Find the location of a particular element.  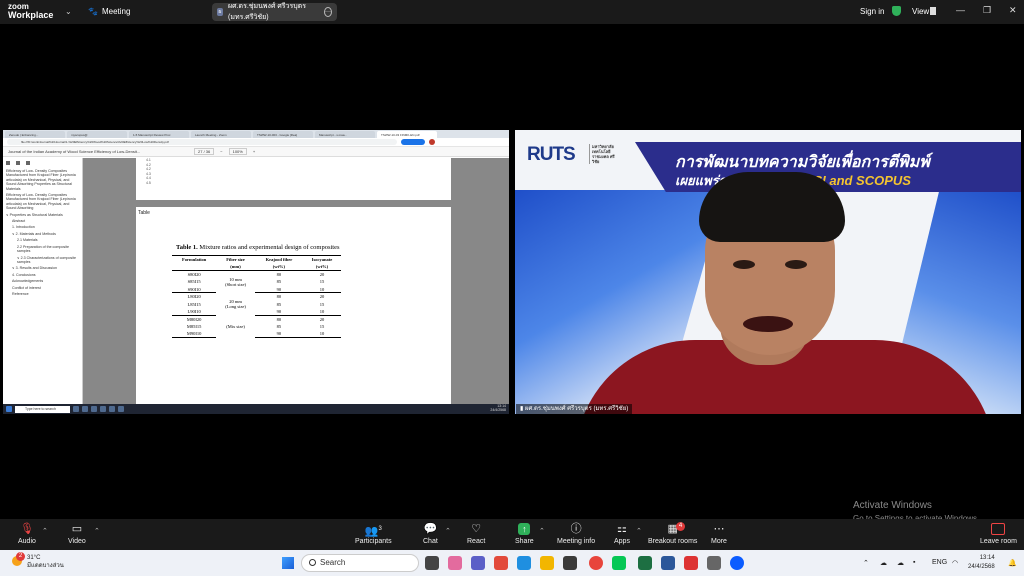

edge-icon is located at coordinates (524, 563).